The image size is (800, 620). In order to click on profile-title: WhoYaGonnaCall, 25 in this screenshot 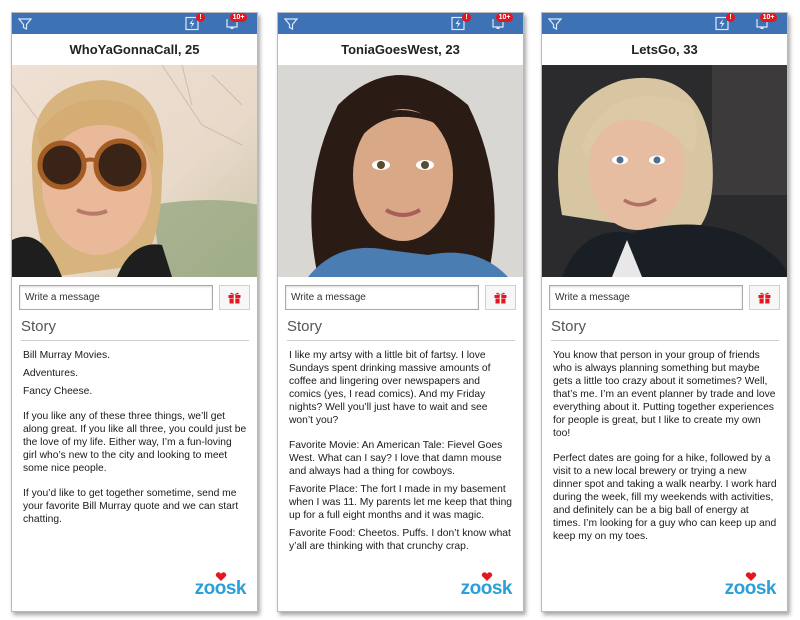, I will do `click(134, 49)`.